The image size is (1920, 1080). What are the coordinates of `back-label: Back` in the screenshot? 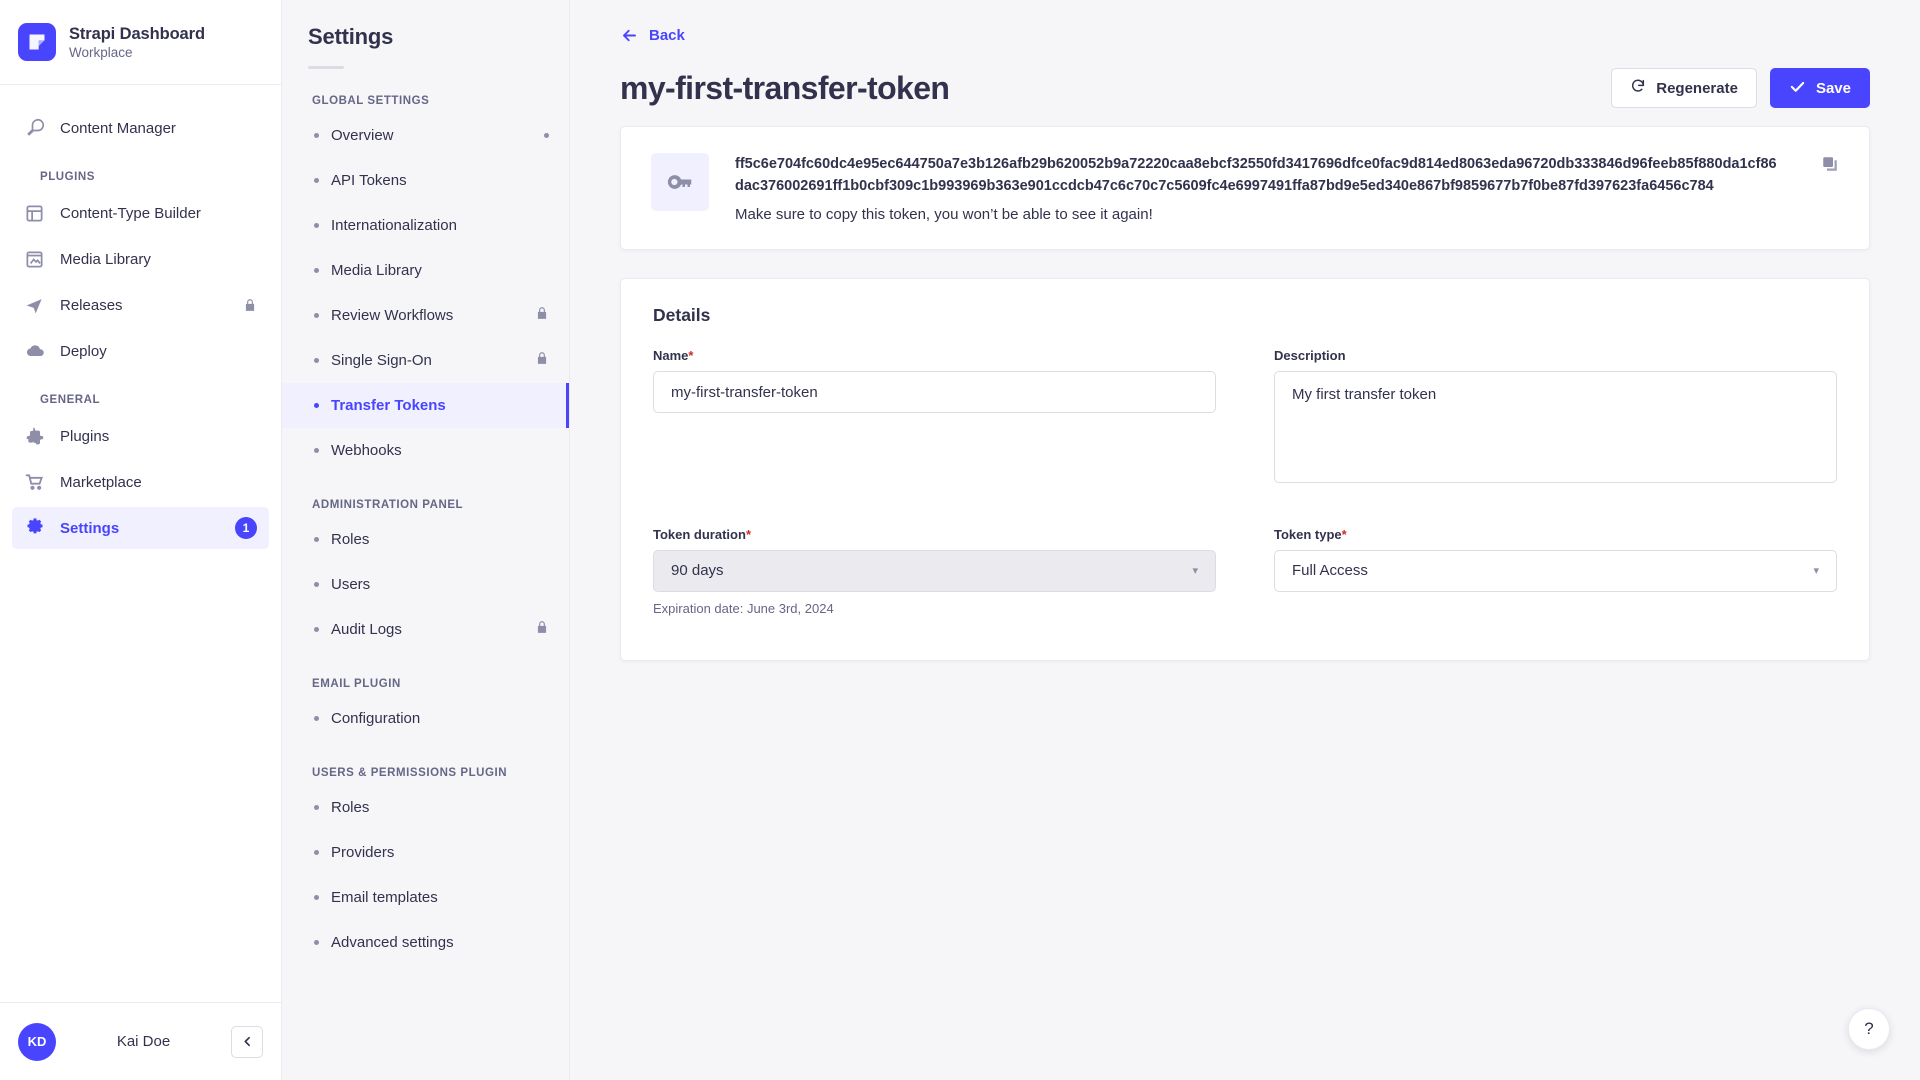 It's located at (667, 35).